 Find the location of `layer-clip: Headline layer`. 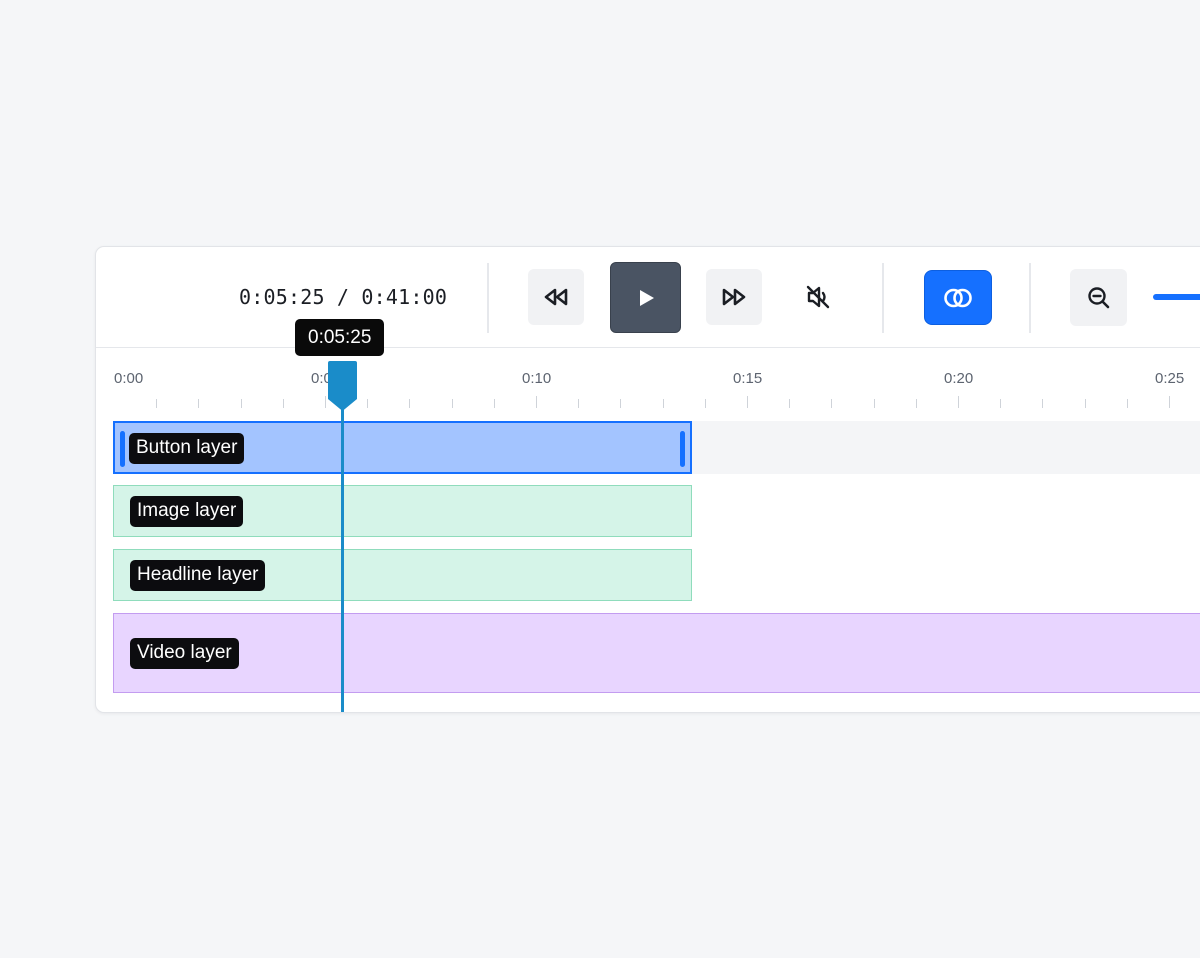

layer-clip: Headline layer is located at coordinates (402, 575).